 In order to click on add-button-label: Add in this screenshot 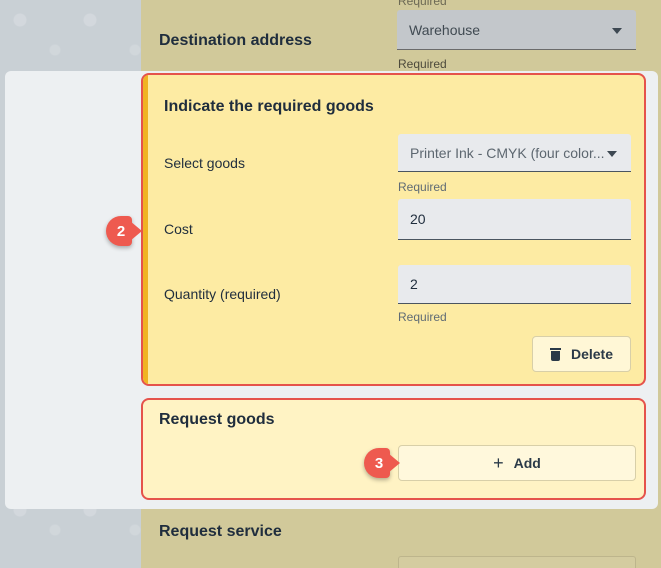, I will do `click(527, 463)`.